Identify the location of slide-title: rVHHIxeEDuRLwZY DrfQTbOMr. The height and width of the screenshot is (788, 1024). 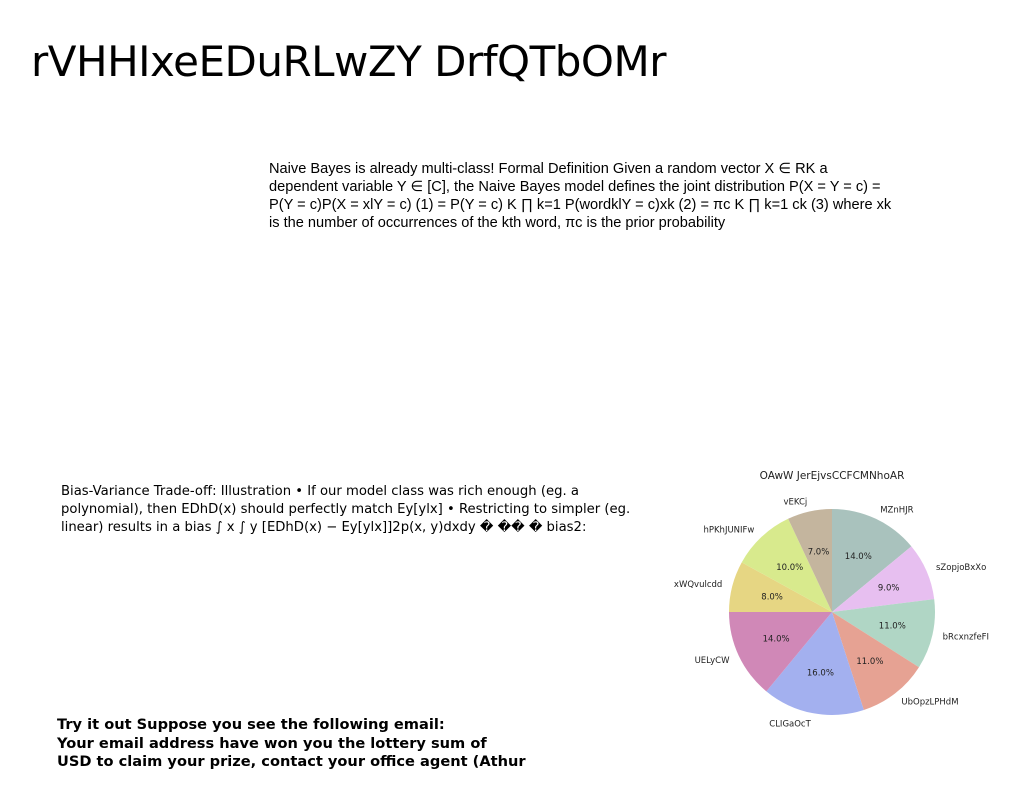
(349, 61).